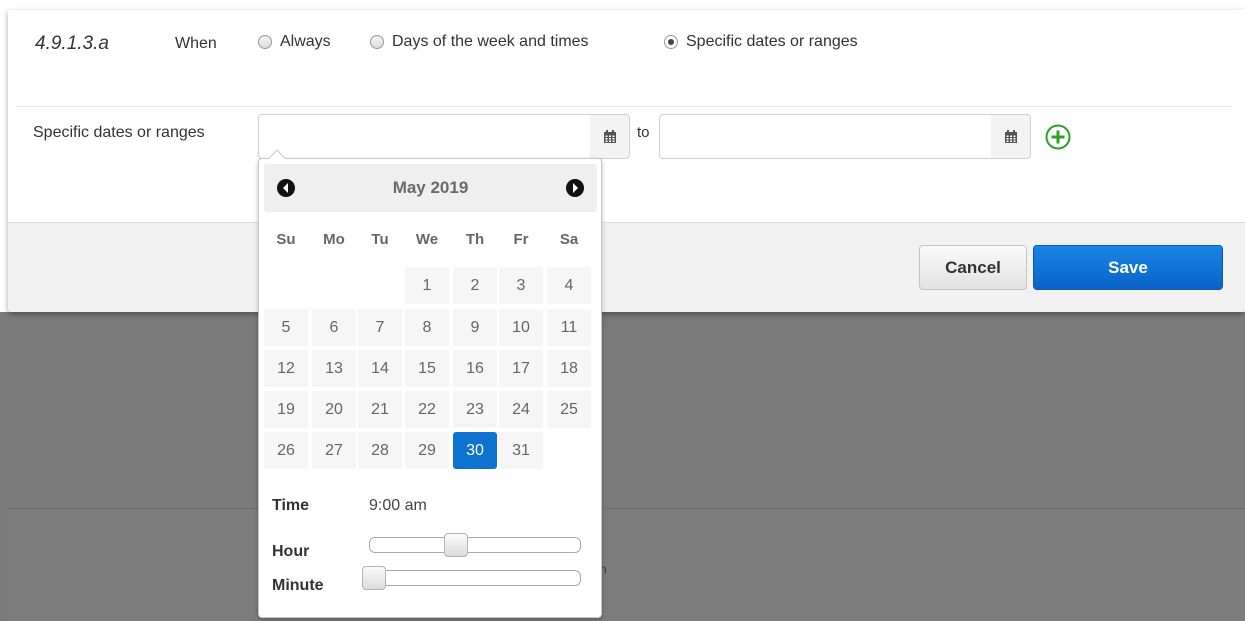 Image resolution: width=1245 pixels, height=621 pixels. I want to click on calendar-day: 27, so click(334, 450).